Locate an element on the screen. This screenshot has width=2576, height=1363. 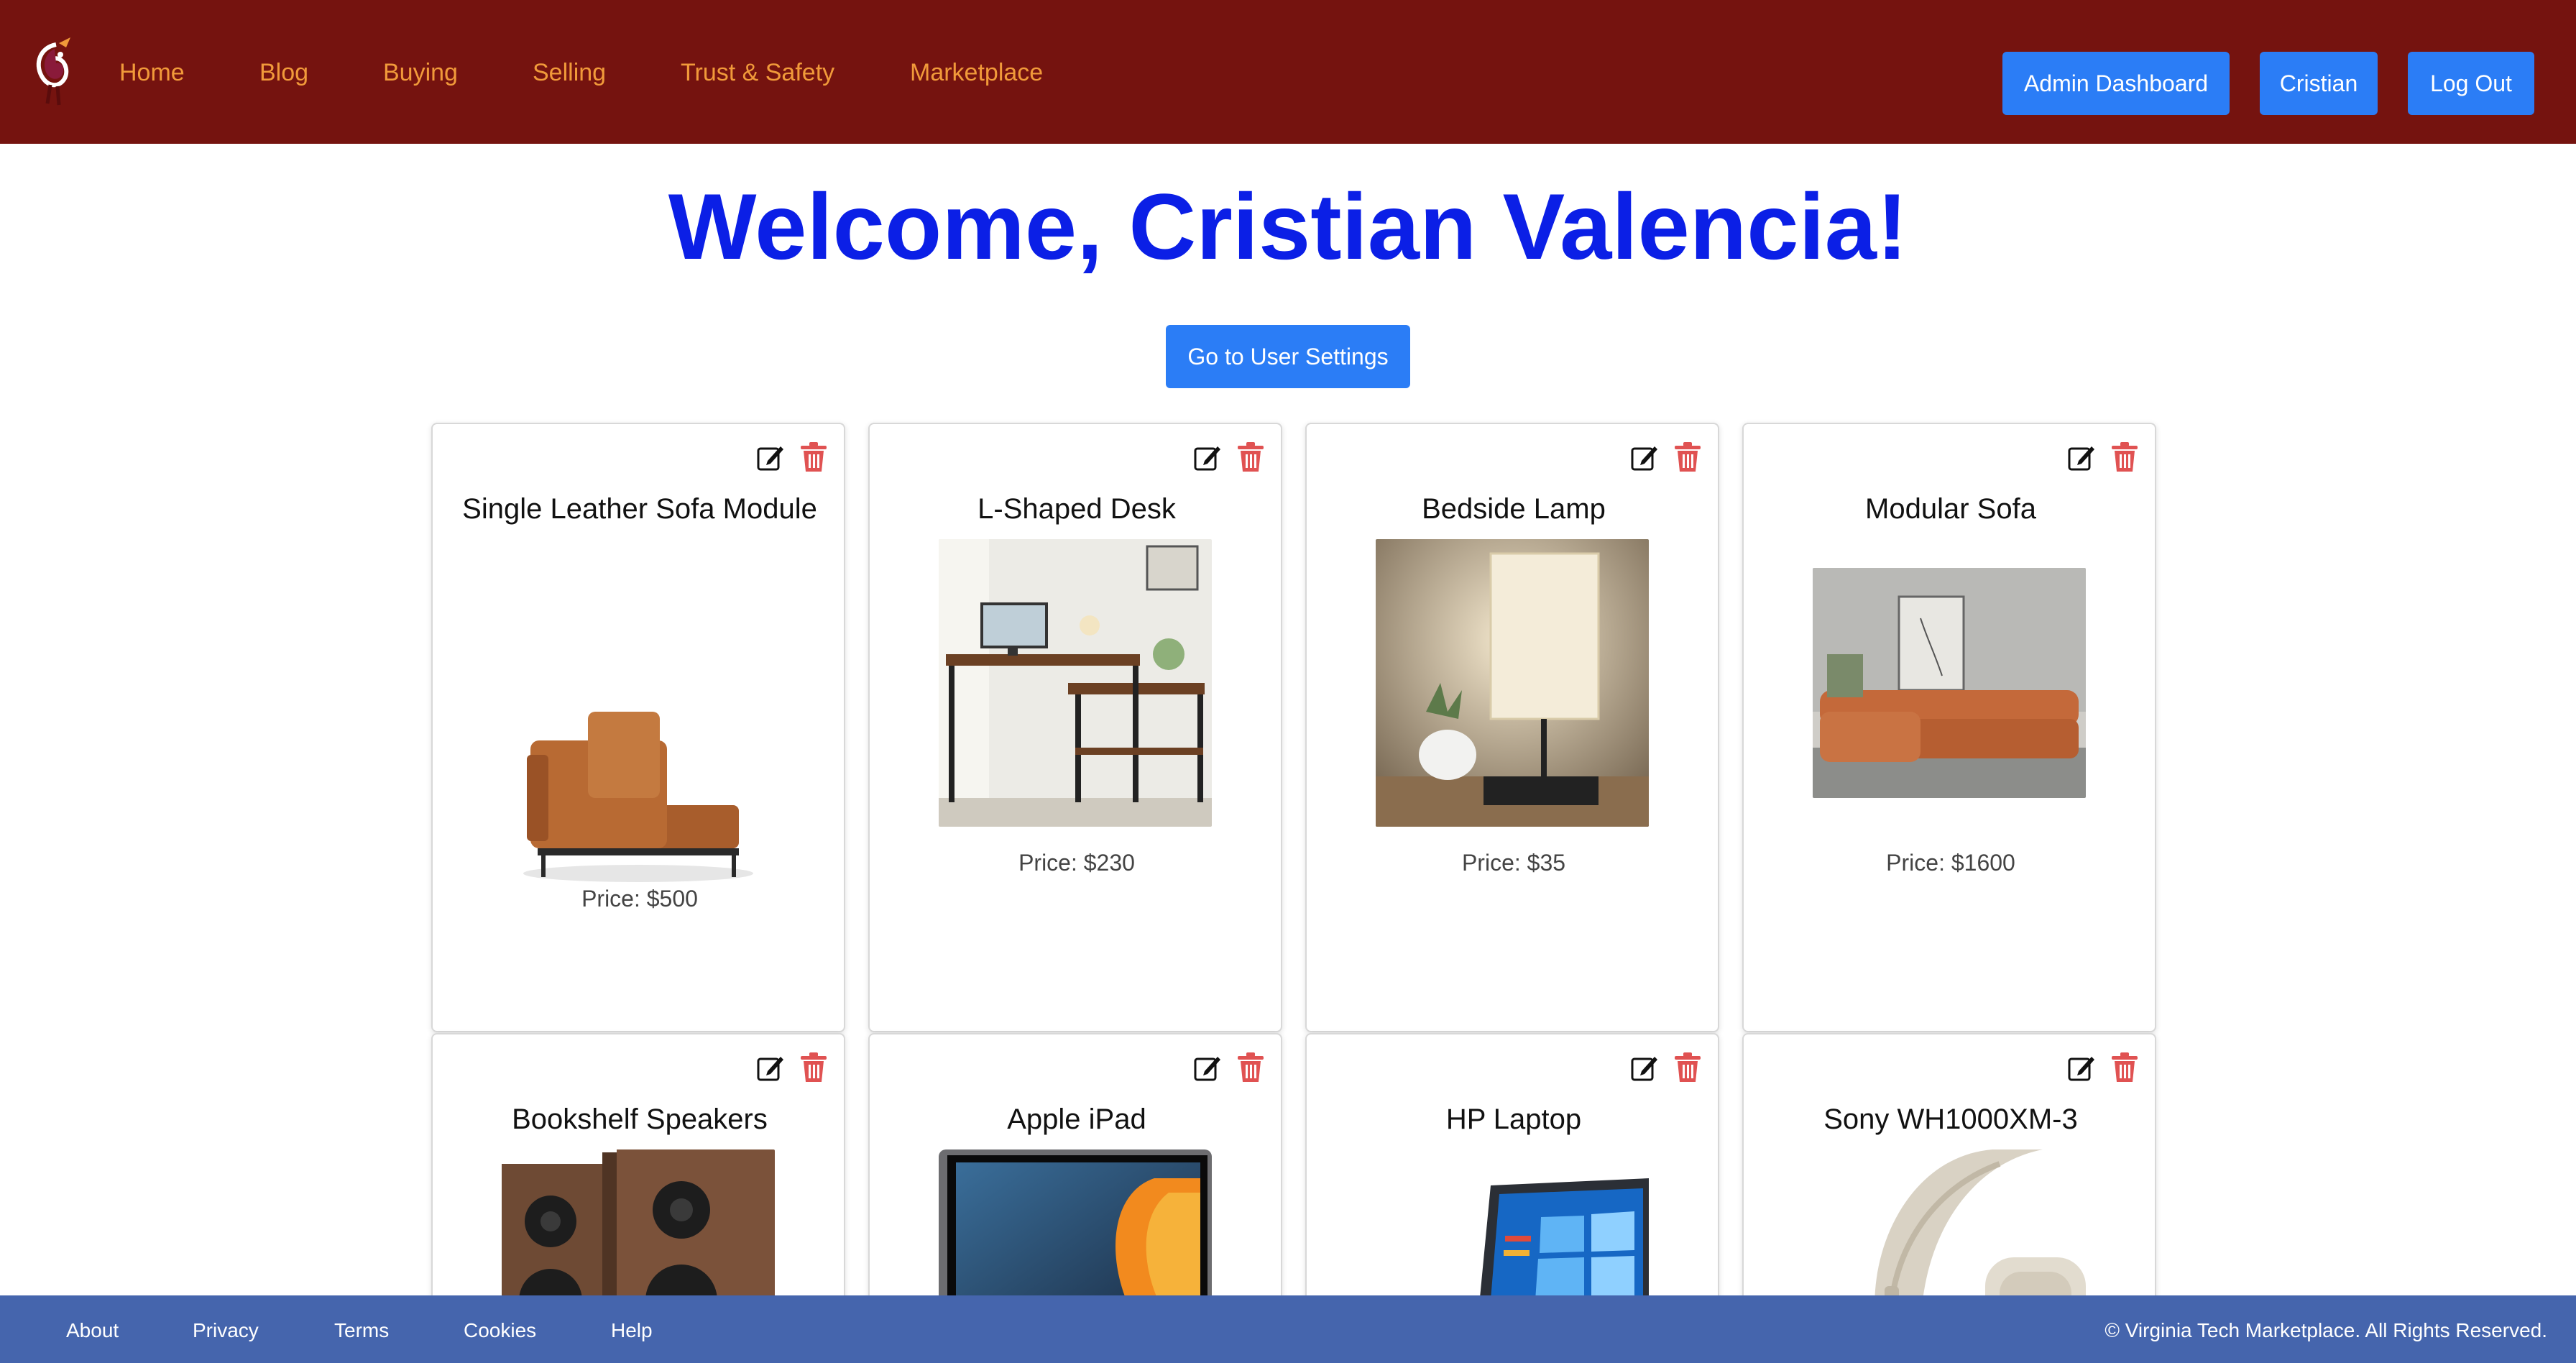
listing-price: Price: $500 is located at coordinates (639, 899).